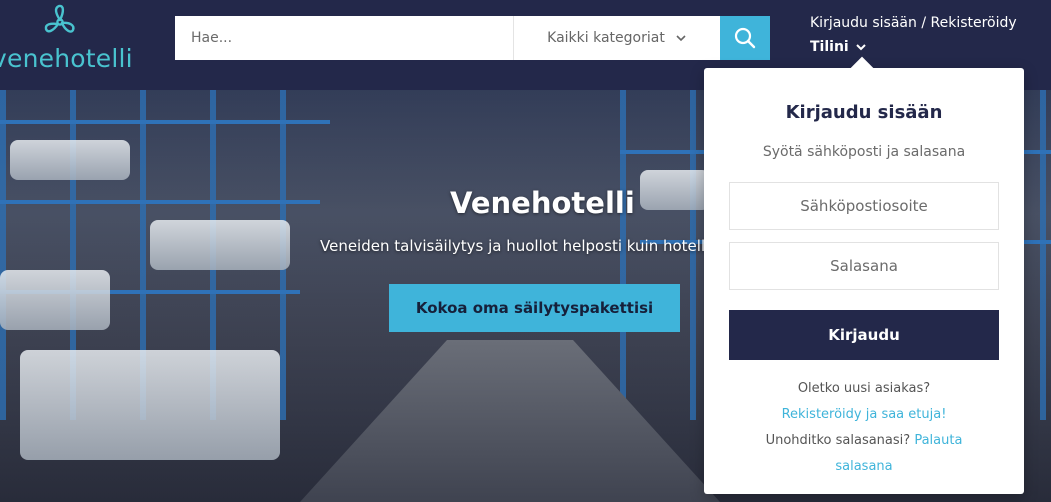 The width and height of the screenshot is (1051, 502). I want to click on login-button: Kirjaudu, so click(864, 335).